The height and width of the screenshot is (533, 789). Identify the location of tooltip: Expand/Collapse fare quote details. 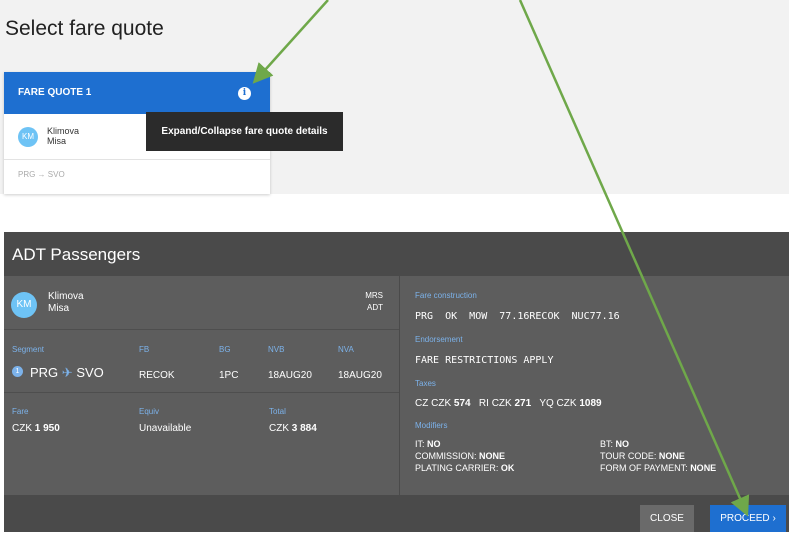
(244, 131).